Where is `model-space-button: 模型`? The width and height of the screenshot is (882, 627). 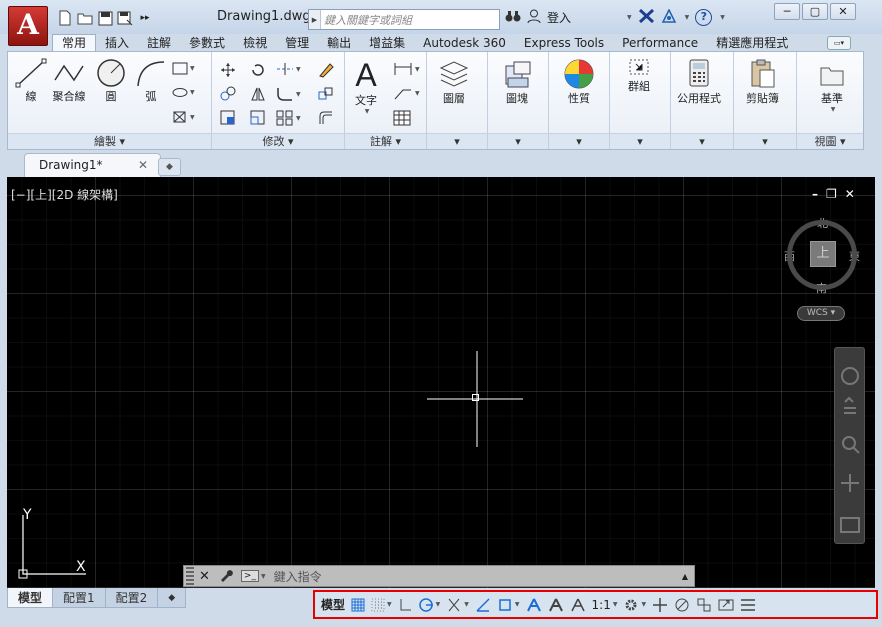
model-space-button: 模型 is located at coordinates (333, 604).